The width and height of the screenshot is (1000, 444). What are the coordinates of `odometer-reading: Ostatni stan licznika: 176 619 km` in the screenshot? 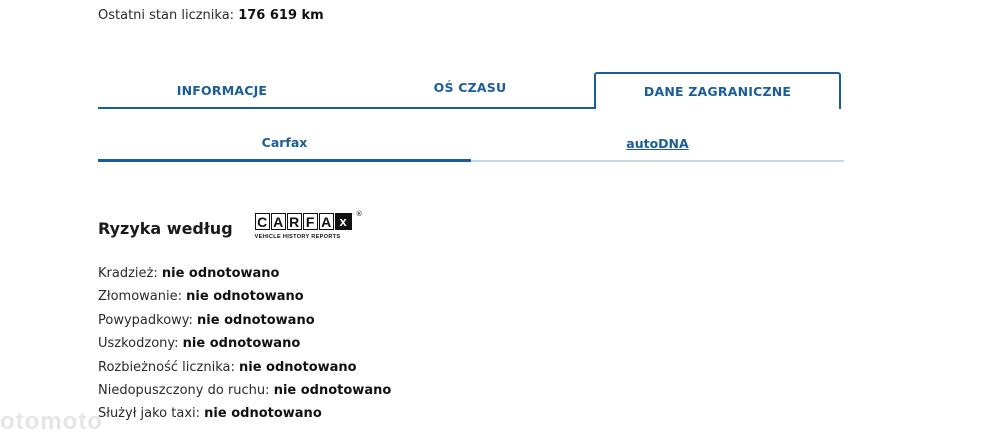 It's located at (211, 15).